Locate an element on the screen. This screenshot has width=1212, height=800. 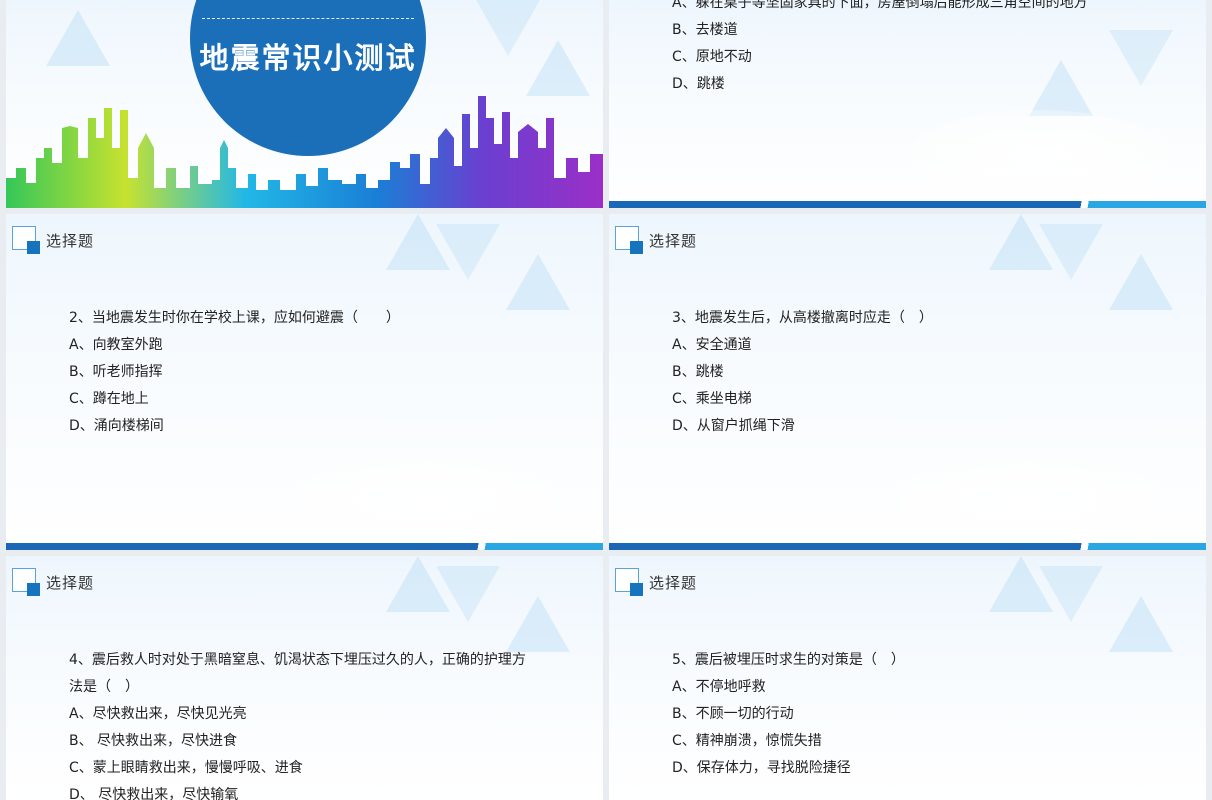
option-c: C、精神崩溃，惊慌失措 is located at coordinates (747, 741).